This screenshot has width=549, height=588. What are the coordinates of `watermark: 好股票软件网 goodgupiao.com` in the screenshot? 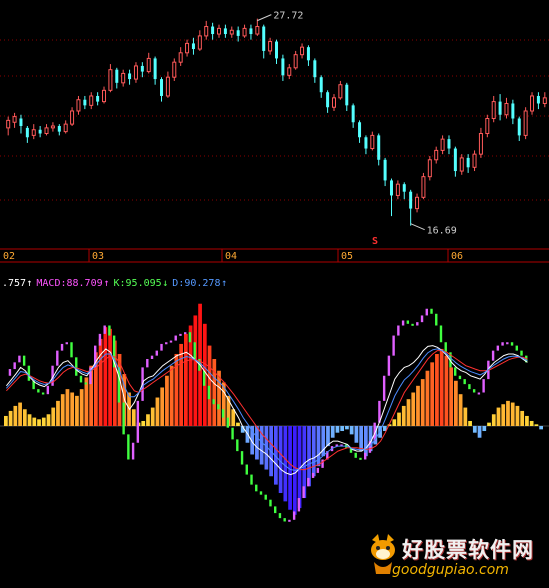 It's located at (456, 556).